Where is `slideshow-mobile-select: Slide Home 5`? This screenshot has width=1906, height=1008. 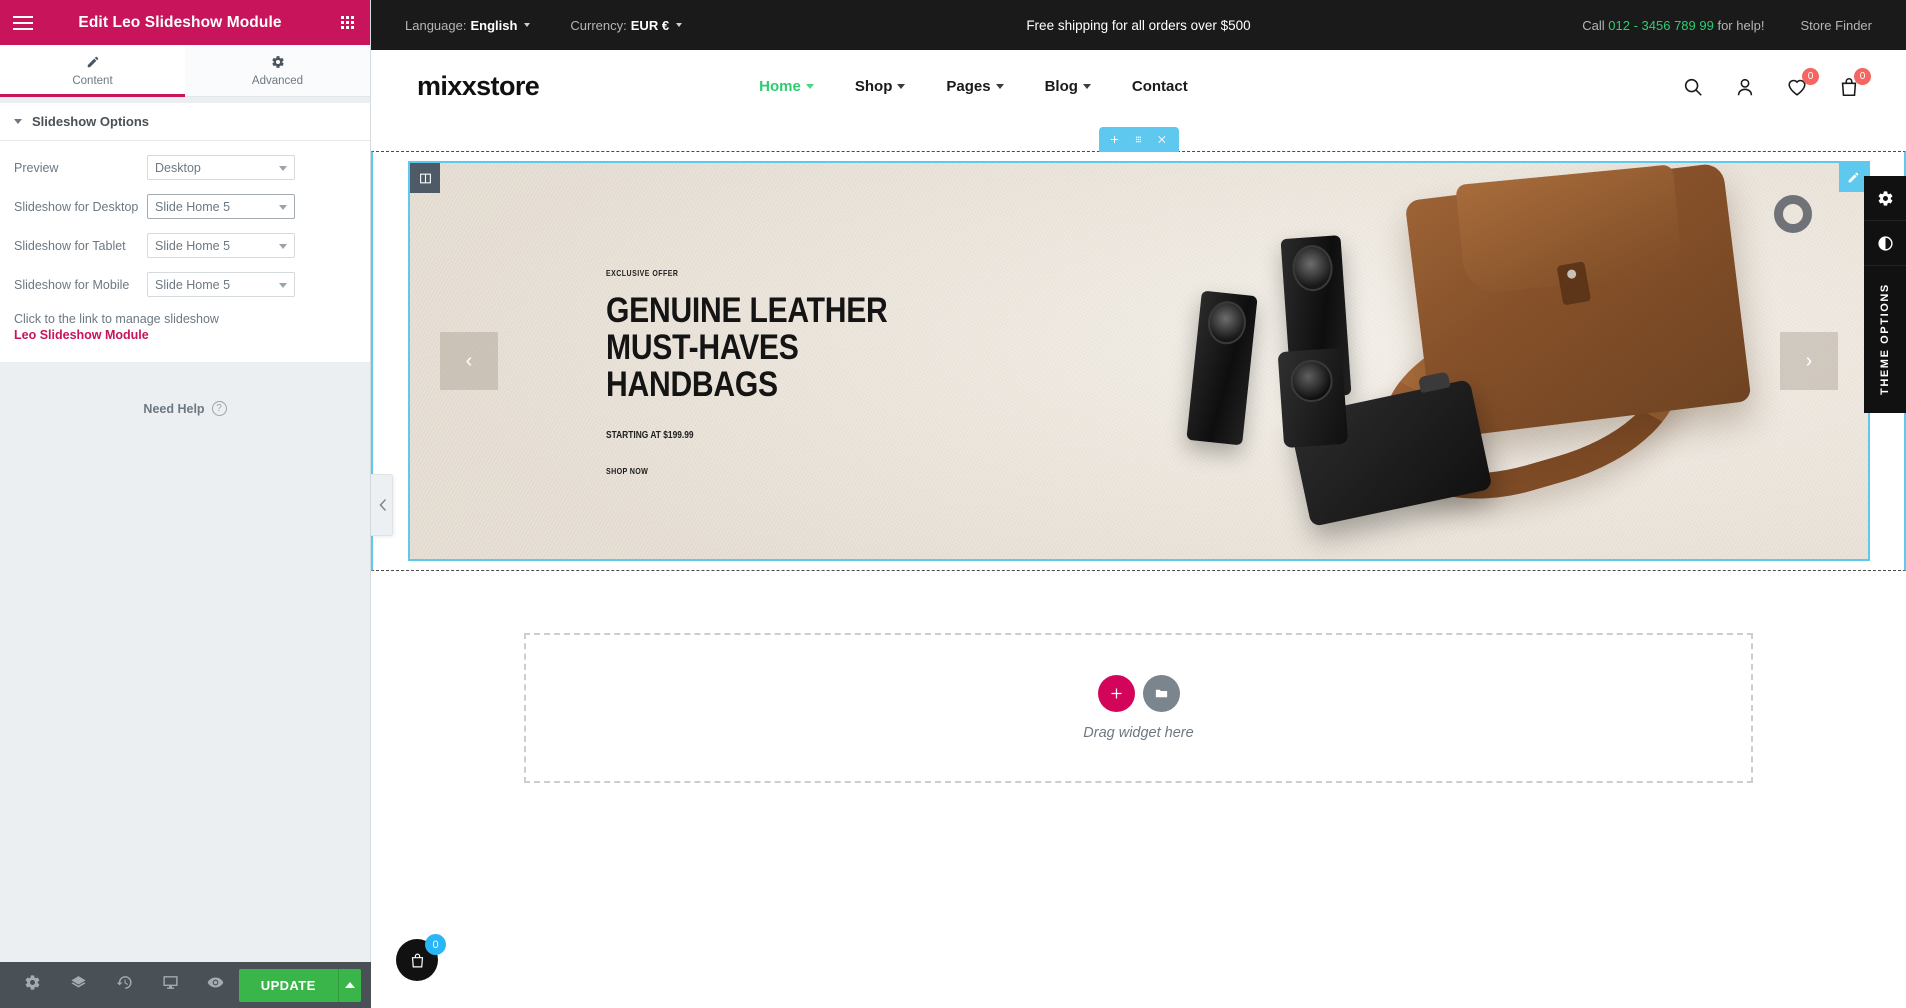
slideshow-mobile-select: Slide Home 5 is located at coordinates (221, 284).